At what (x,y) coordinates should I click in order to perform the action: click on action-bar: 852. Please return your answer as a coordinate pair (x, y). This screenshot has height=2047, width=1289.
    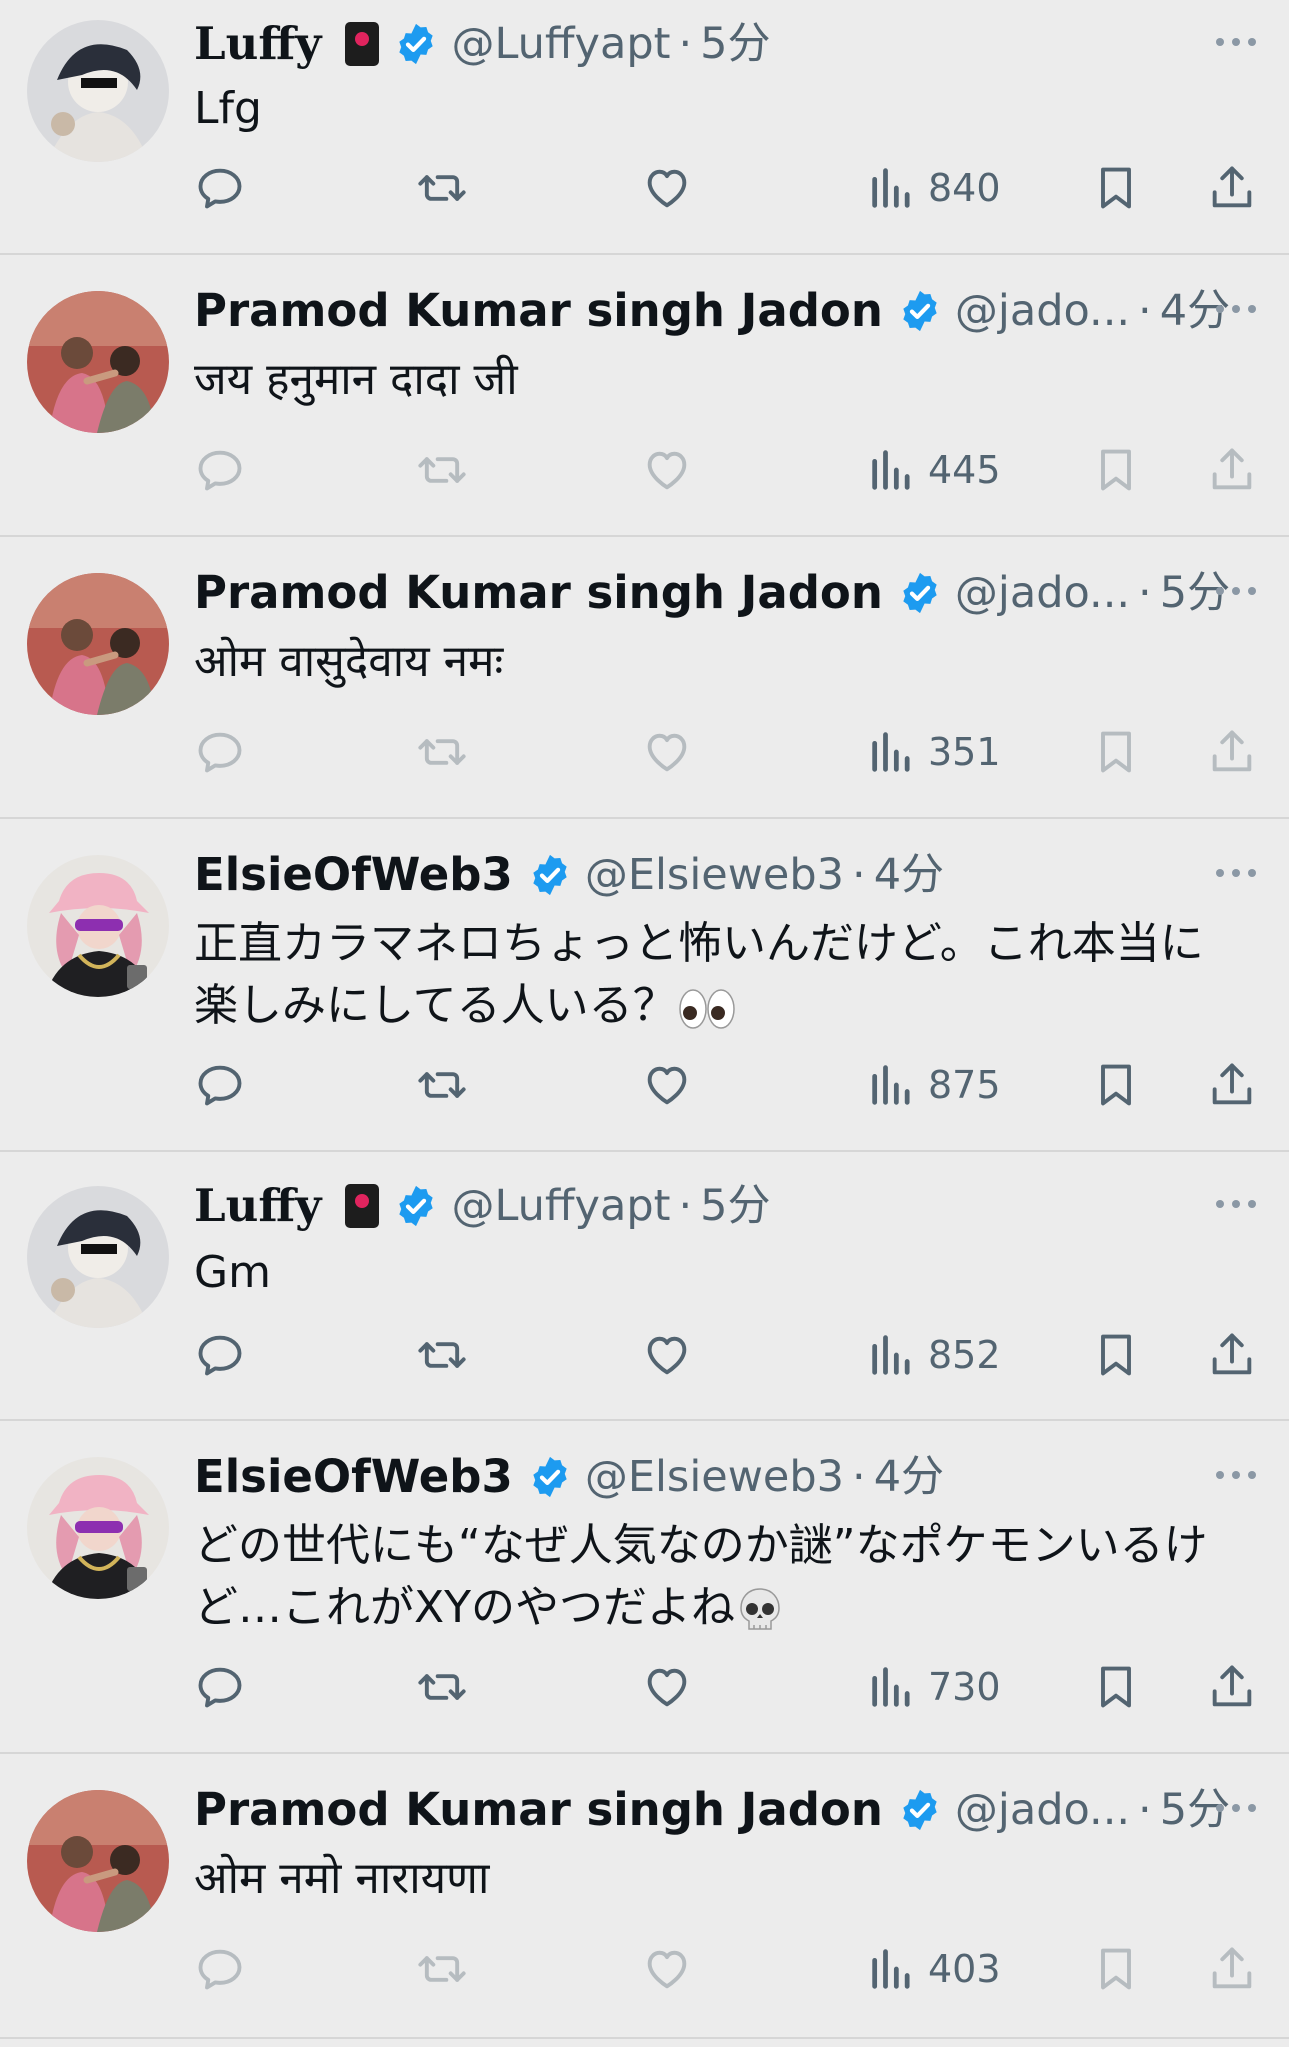
    Looking at the image, I should click on (644, 1355).